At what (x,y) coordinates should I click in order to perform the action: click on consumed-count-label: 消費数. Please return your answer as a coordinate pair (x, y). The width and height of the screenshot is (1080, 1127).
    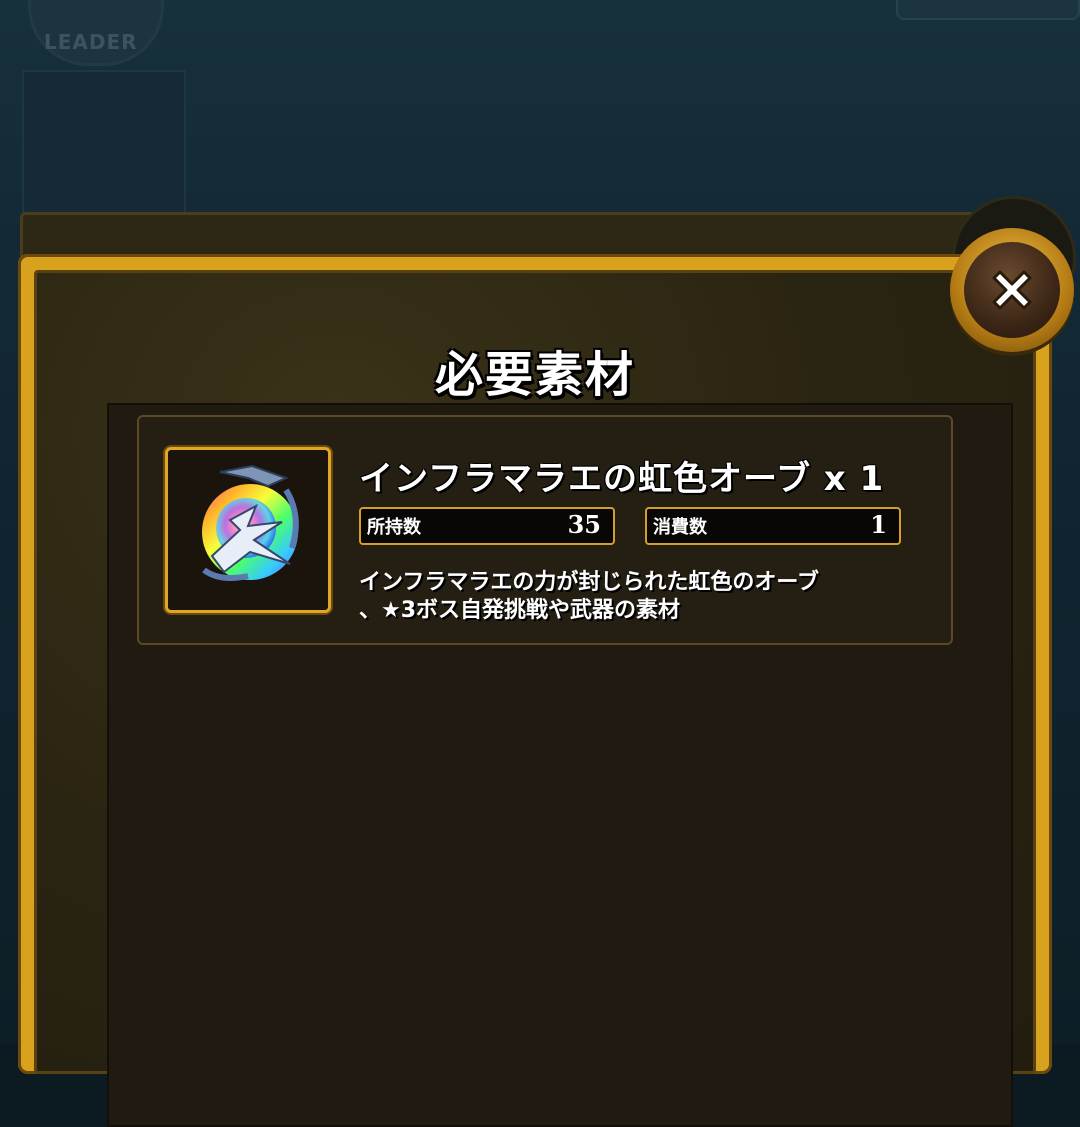
    Looking at the image, I should click on (680, 527).